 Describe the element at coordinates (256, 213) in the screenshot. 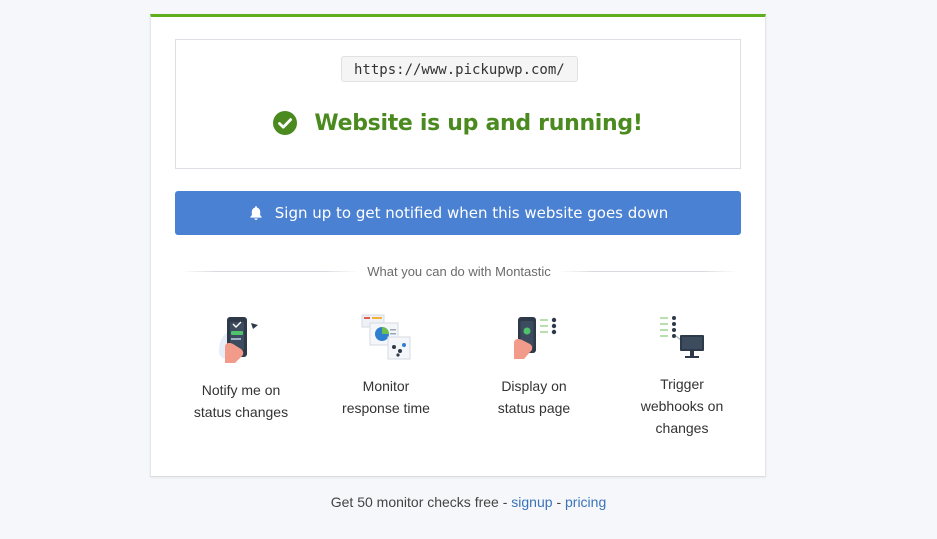

I see `bell-icon` at that location.